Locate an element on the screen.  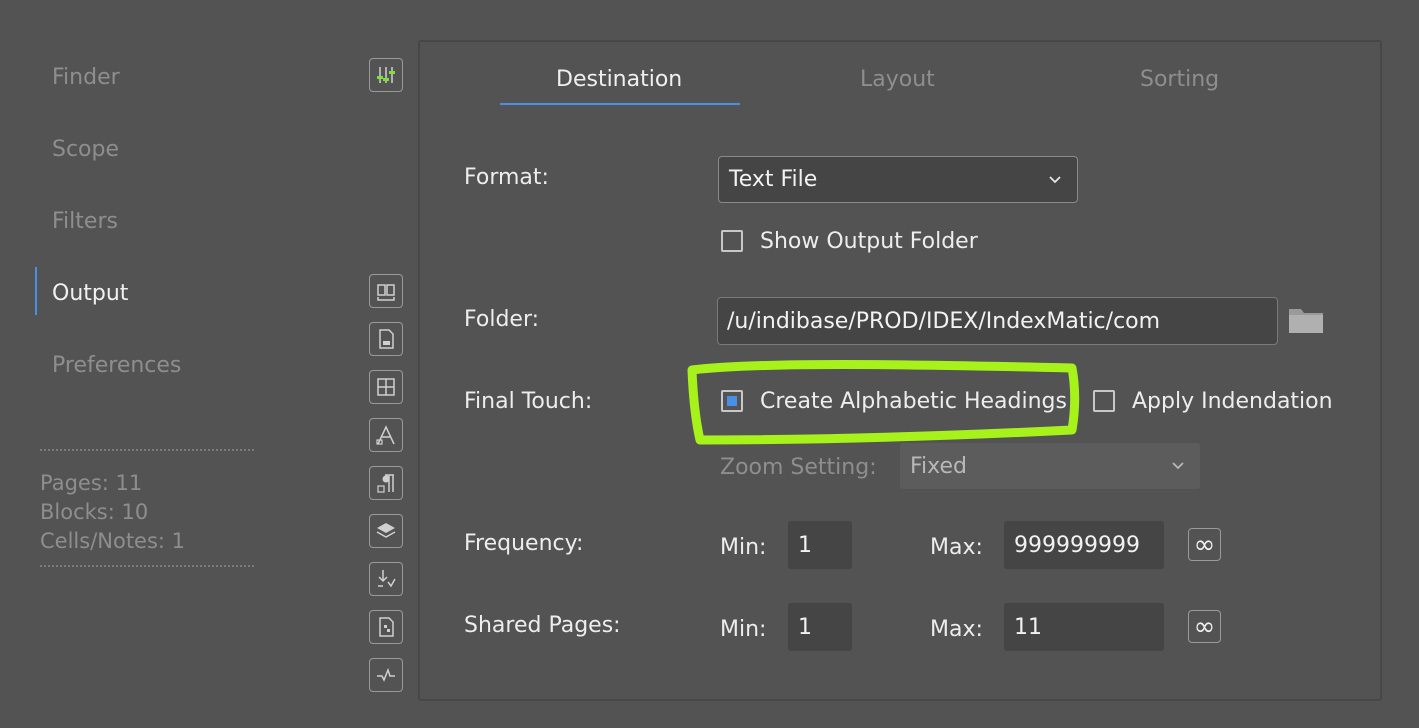
active-nav-indicator is located at coordinates (36, 291).